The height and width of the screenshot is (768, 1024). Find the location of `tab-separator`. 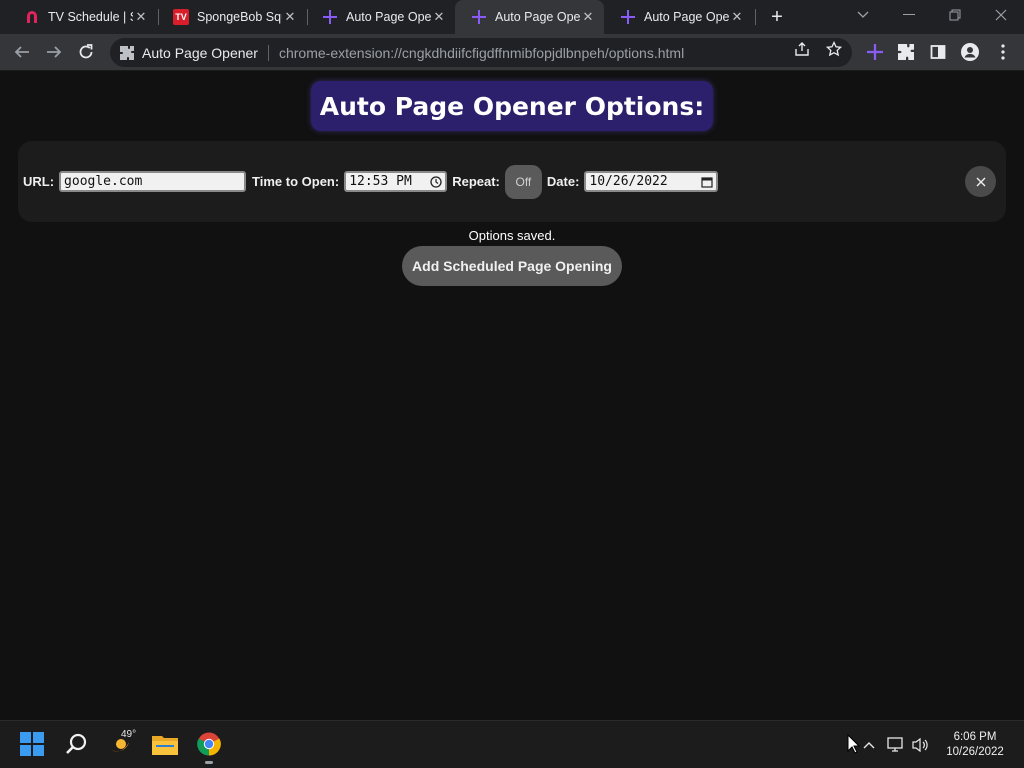

tab-separator is located at coordinates (755, 17).